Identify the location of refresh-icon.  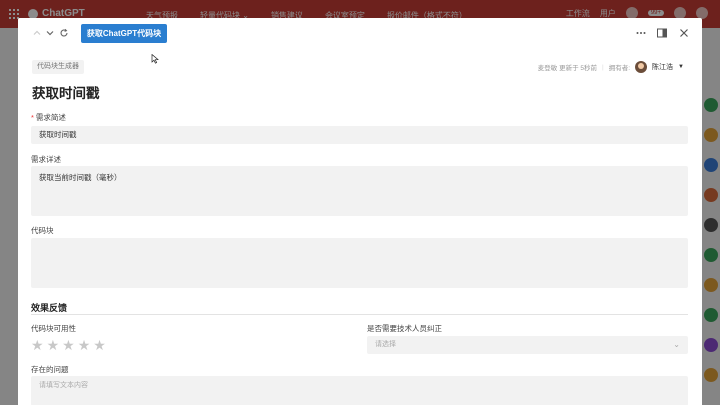
(64, 33).